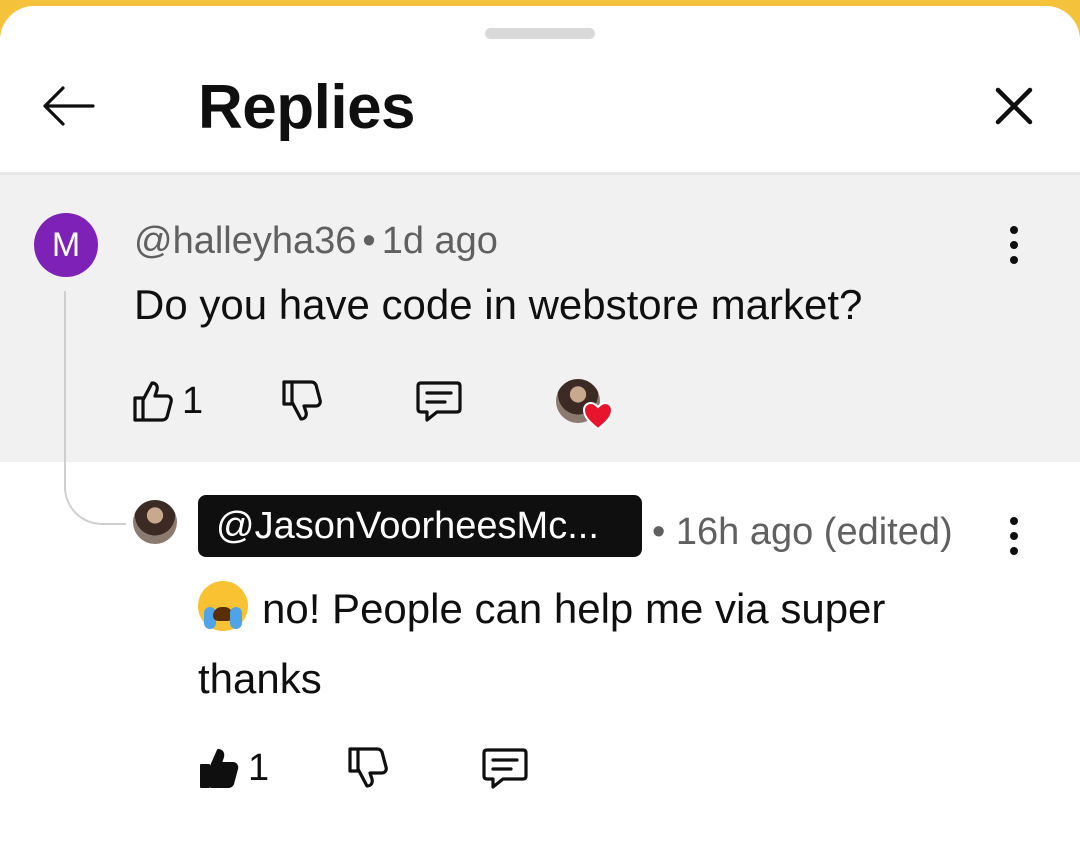 This screenshot has height=845, width=1080. I want to click on comment-meta: • 16h ago (edited), so click(802, 532).